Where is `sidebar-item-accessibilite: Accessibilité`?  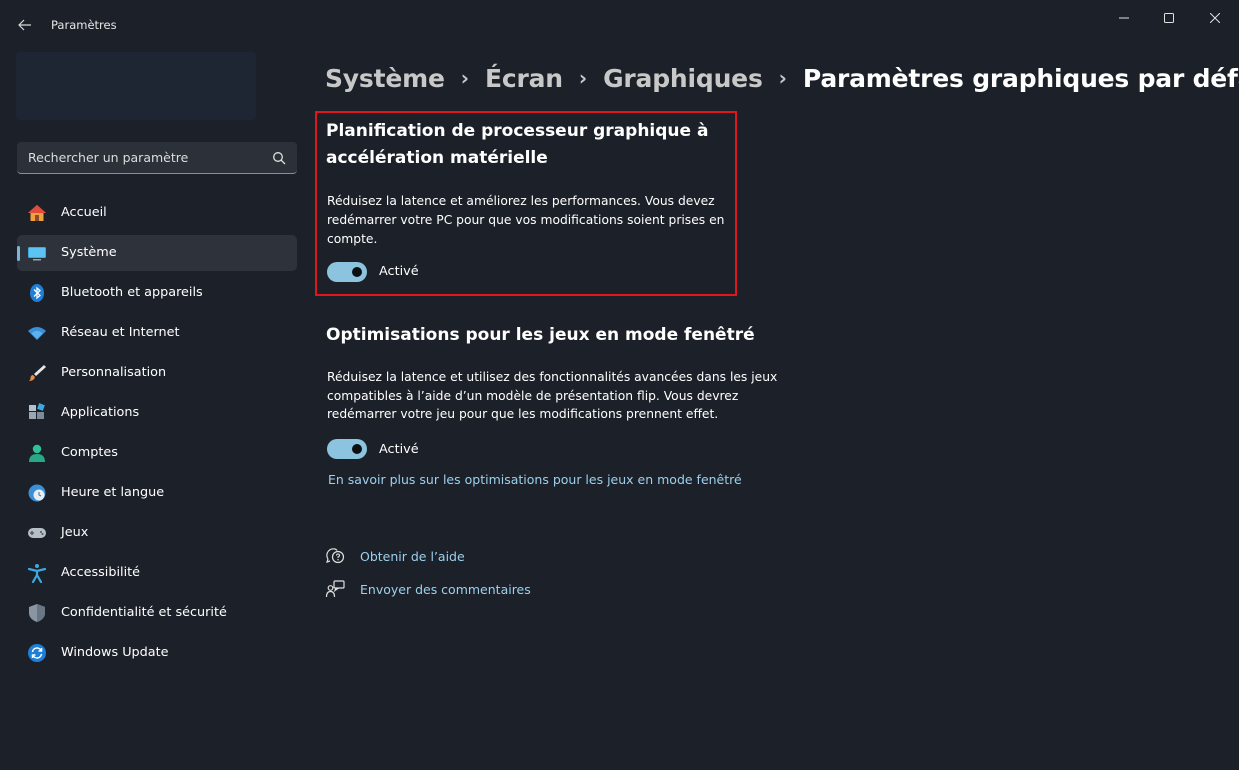 sidebar-item-accessibilite: Accessibilité is located at coordinates (157, 573).